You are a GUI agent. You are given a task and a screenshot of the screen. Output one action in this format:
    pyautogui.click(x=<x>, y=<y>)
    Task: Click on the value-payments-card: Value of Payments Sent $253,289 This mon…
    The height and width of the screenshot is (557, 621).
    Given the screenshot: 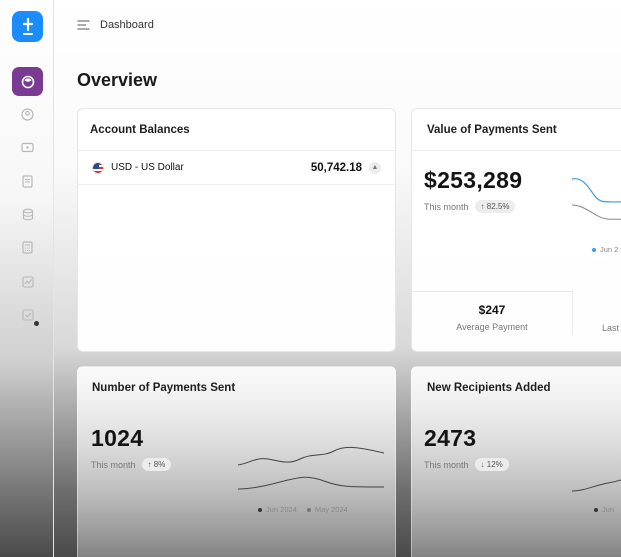 What is the action you would take?
    pyautogui.click(x=516, y=230)
    